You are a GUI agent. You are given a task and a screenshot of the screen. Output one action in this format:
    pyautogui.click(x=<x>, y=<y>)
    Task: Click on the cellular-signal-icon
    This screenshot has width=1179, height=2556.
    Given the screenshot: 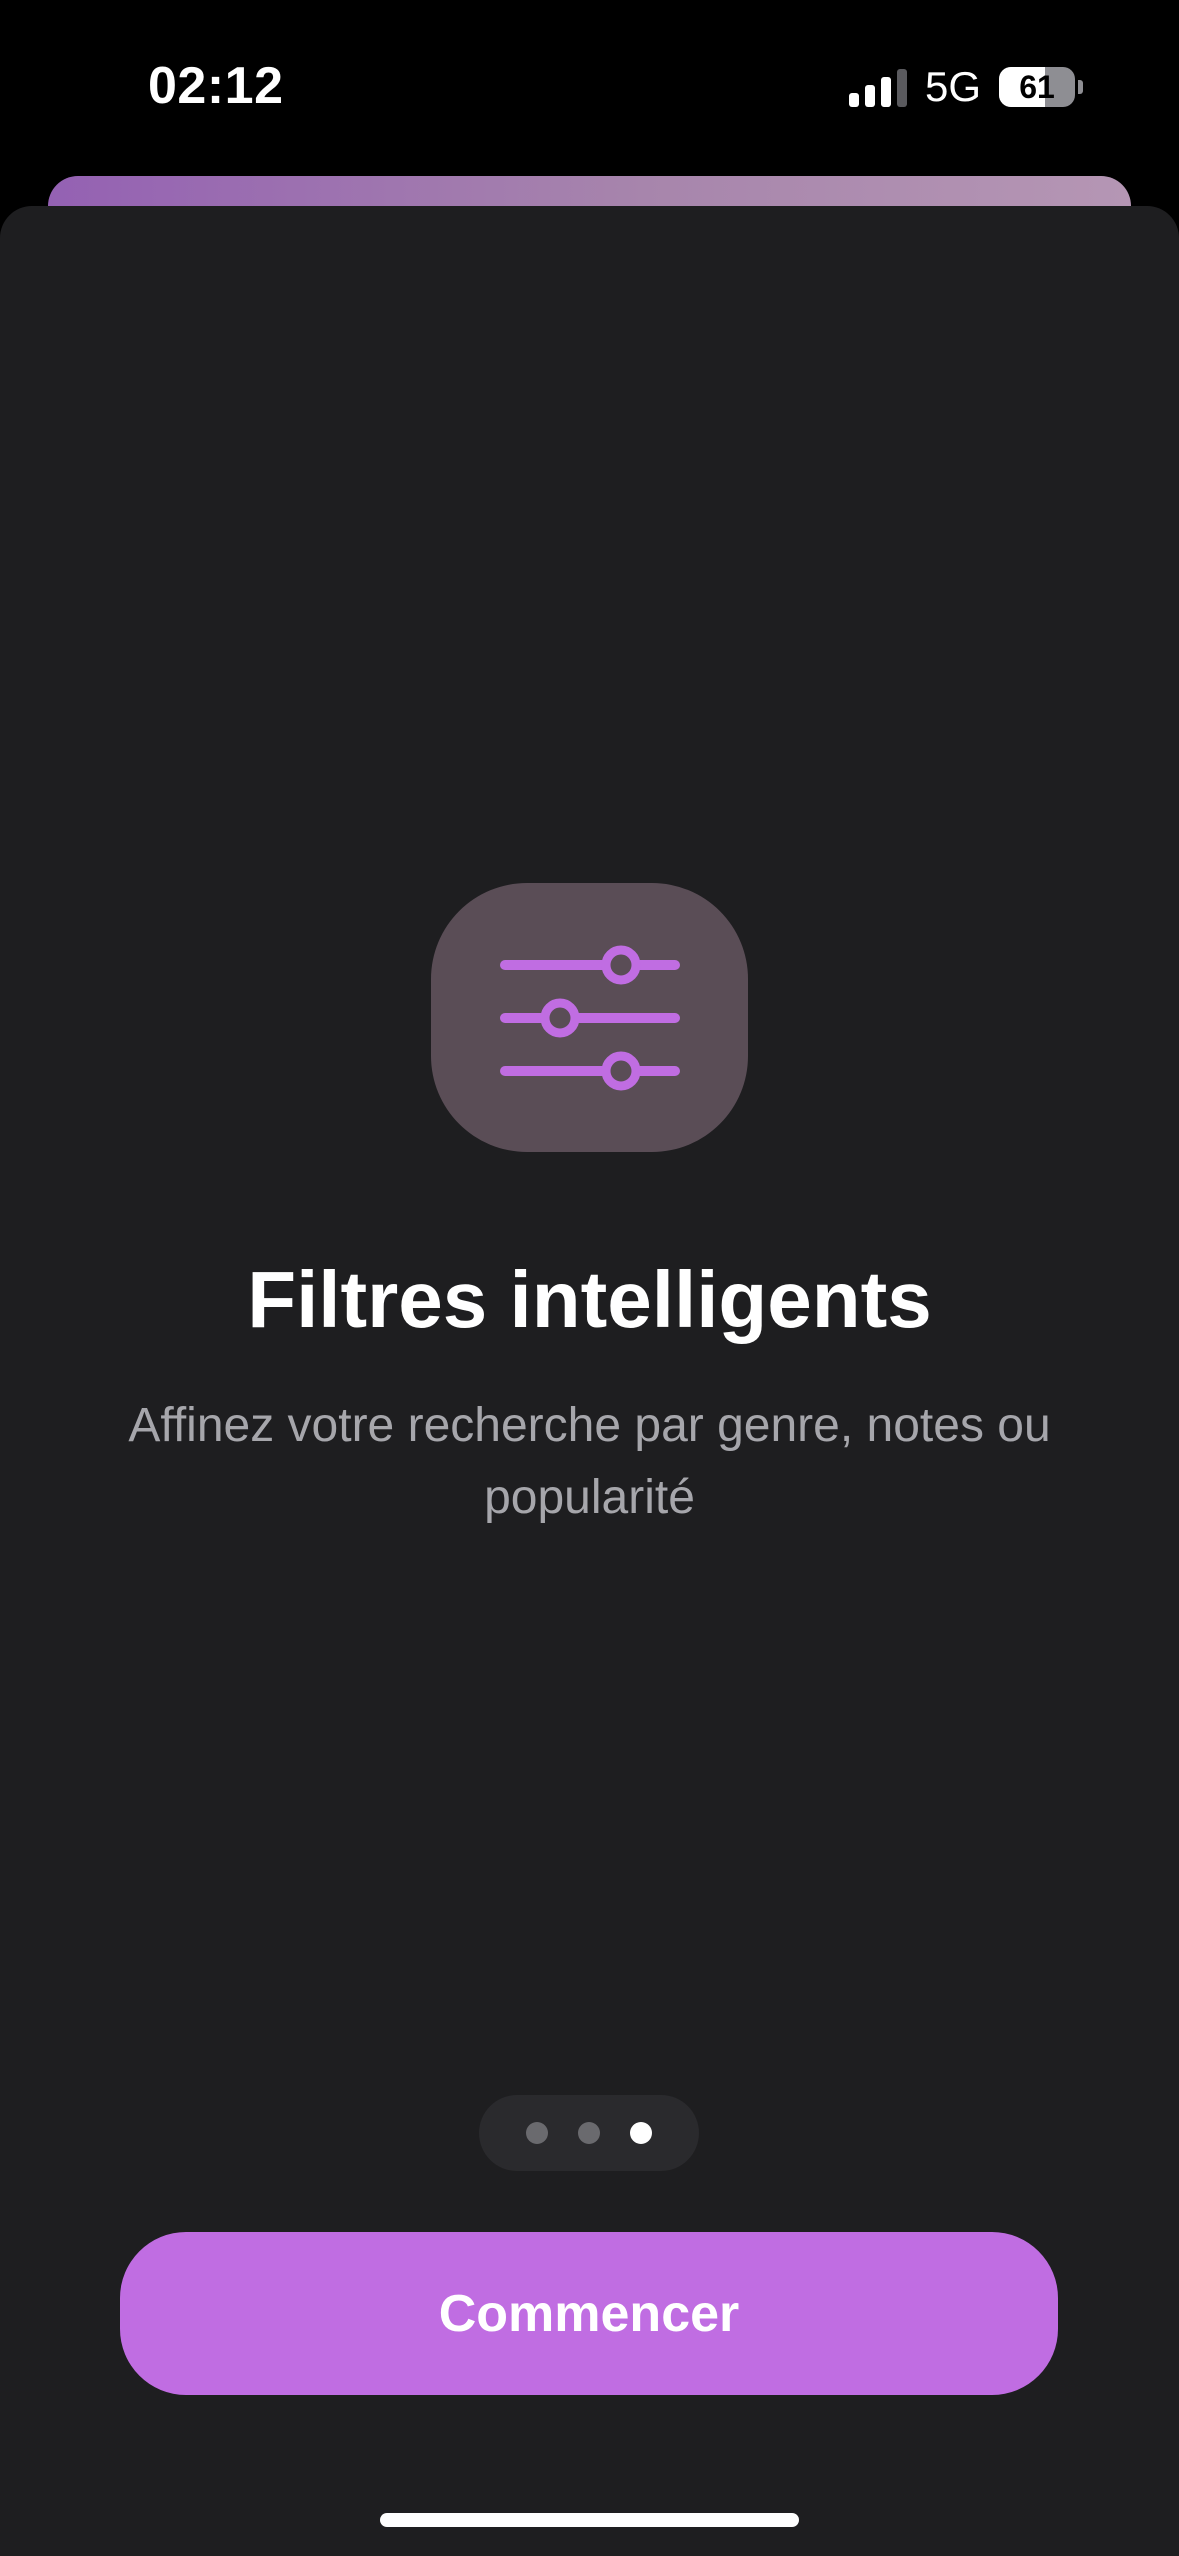 What is the action you would take?
    pyautogui.click(x=877, y=87)
    